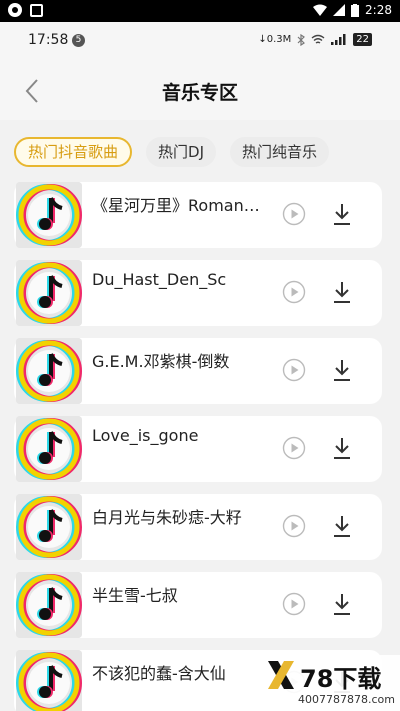  What do you see at coordinates (198, 605) in the screenshot?
I see `song-row: 半生雪-七叔` at bounding box center [198, 605].